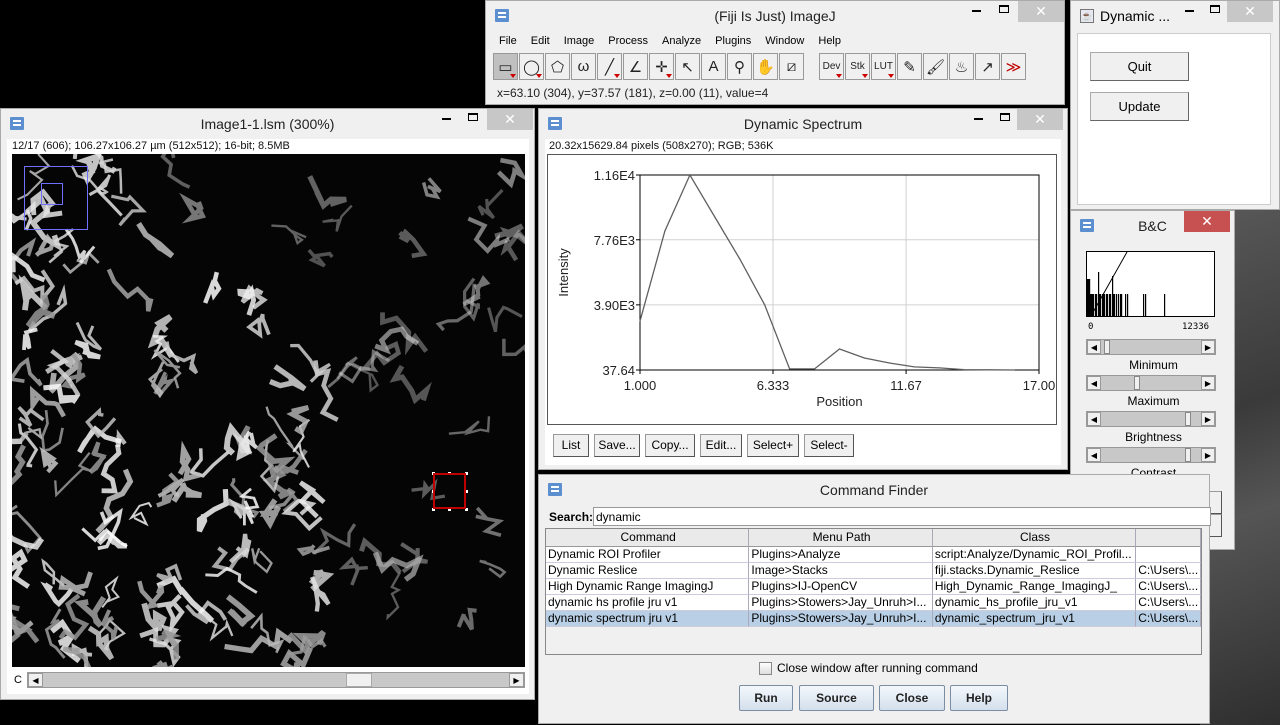 The width and height of the screenshot is (1280, 725). What do you see at coordinates (1139, 66) in the screenshot?
I see `quit-button: Quit` at bounding box center [1139, 66].